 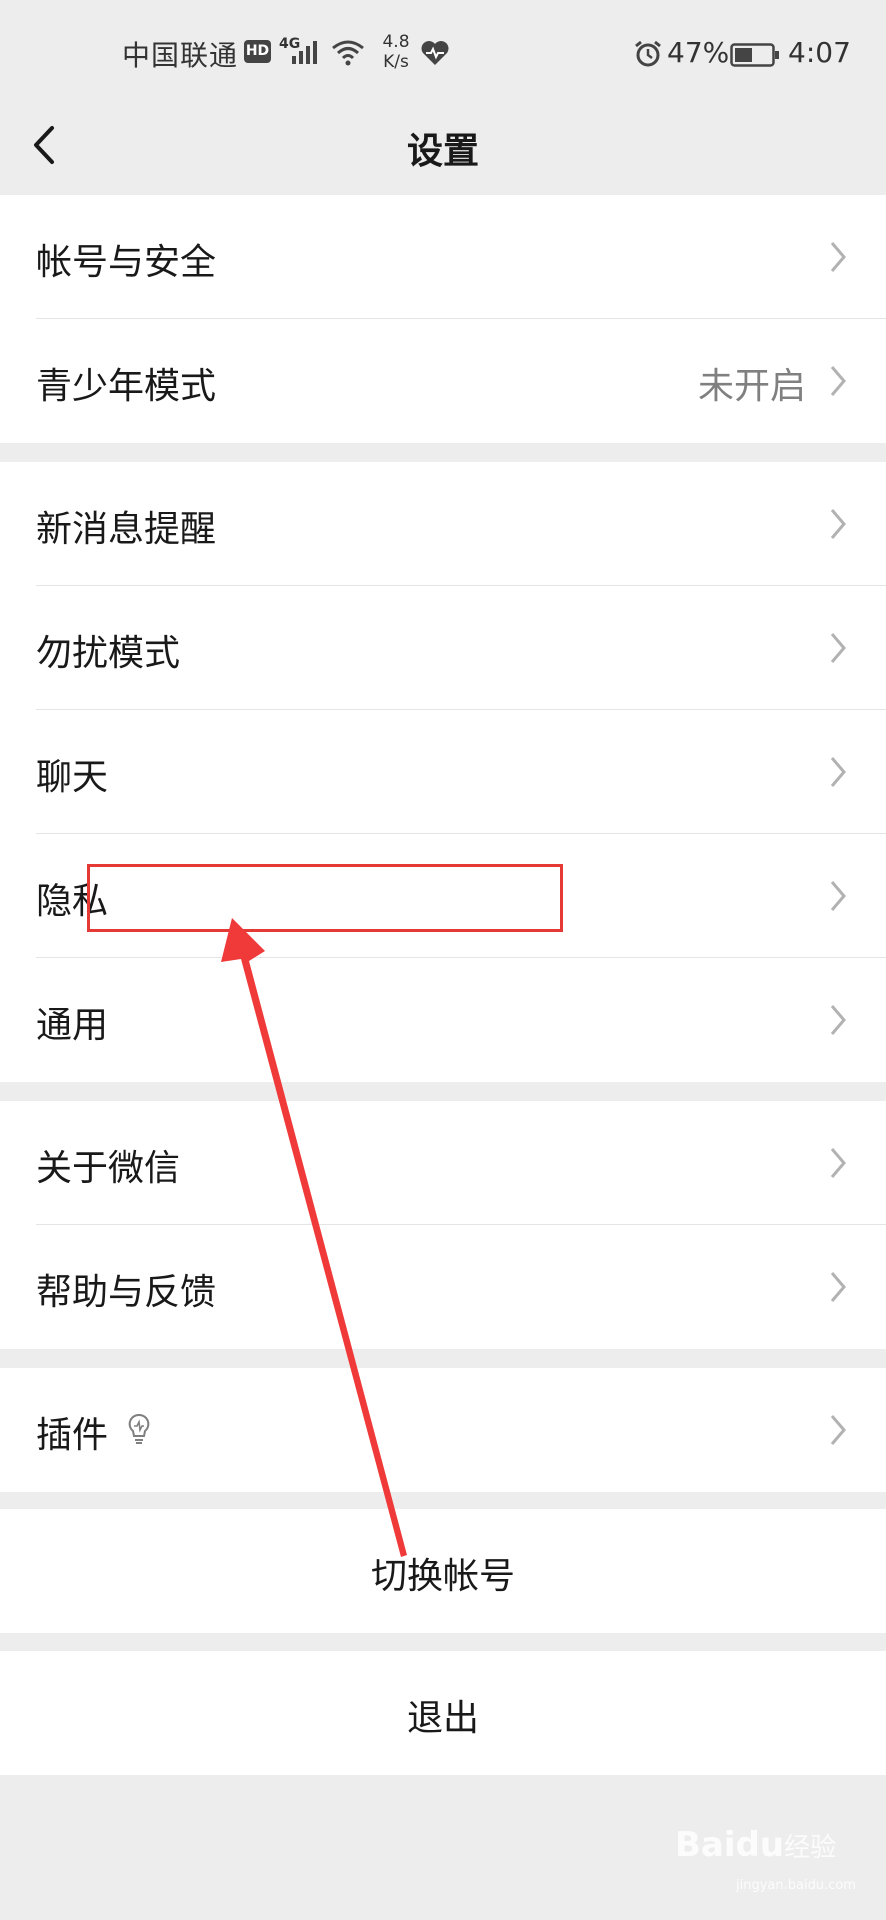 What do you see at coordinates (126, 386) in the screenshot?
I see `item-label: 青少年模式` at bounding box center [126, 386].